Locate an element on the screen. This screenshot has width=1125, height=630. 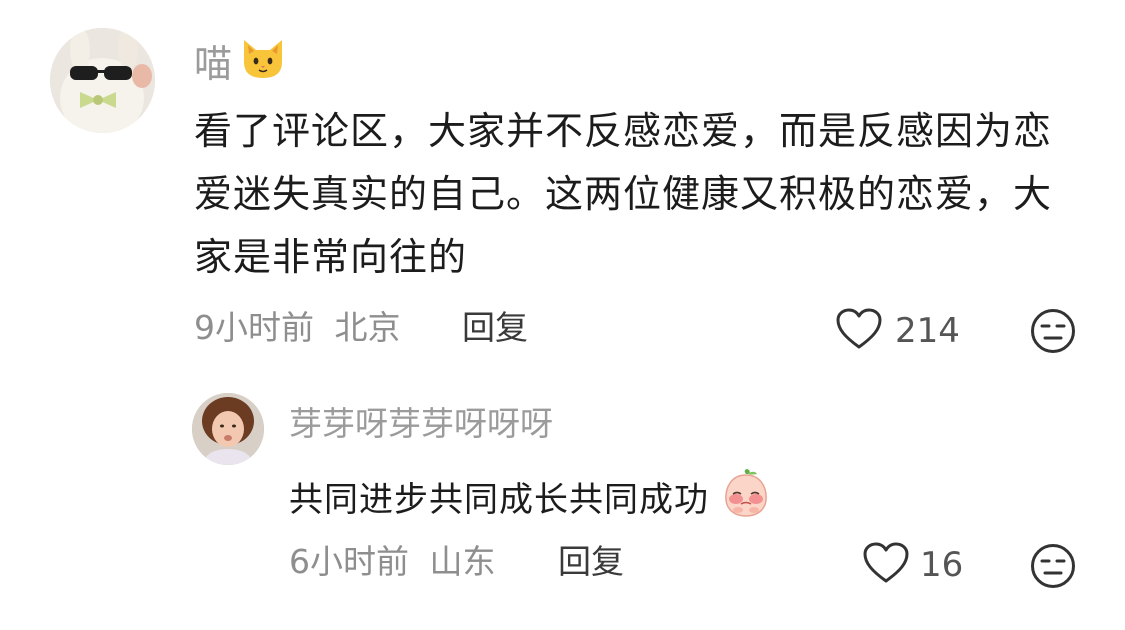
comment-text: 共同进步共同成长共同成功 is located at coordinates (530, 501).